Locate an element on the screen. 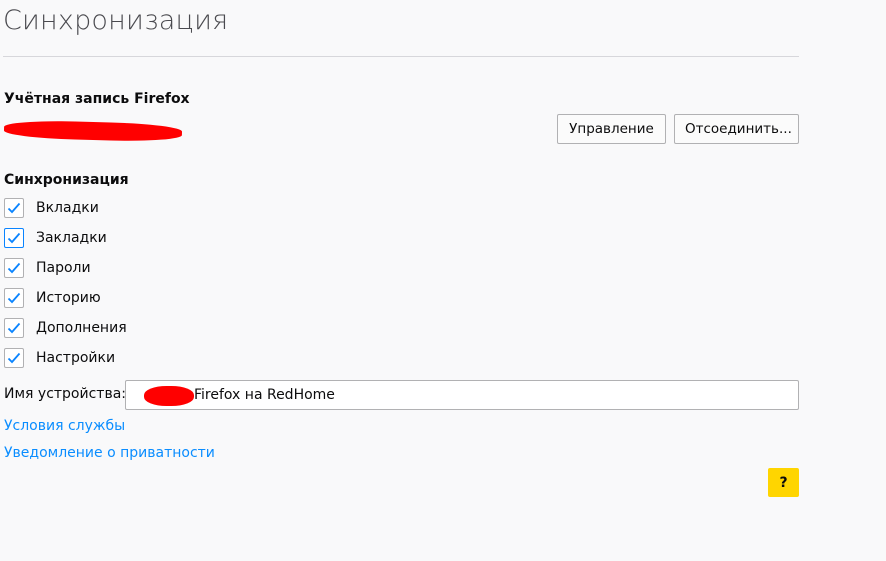 Image resolution: width=886 pixels, height=561 pixels. terms-of-service-link: Условия службы is located at coordinates (64, 426).